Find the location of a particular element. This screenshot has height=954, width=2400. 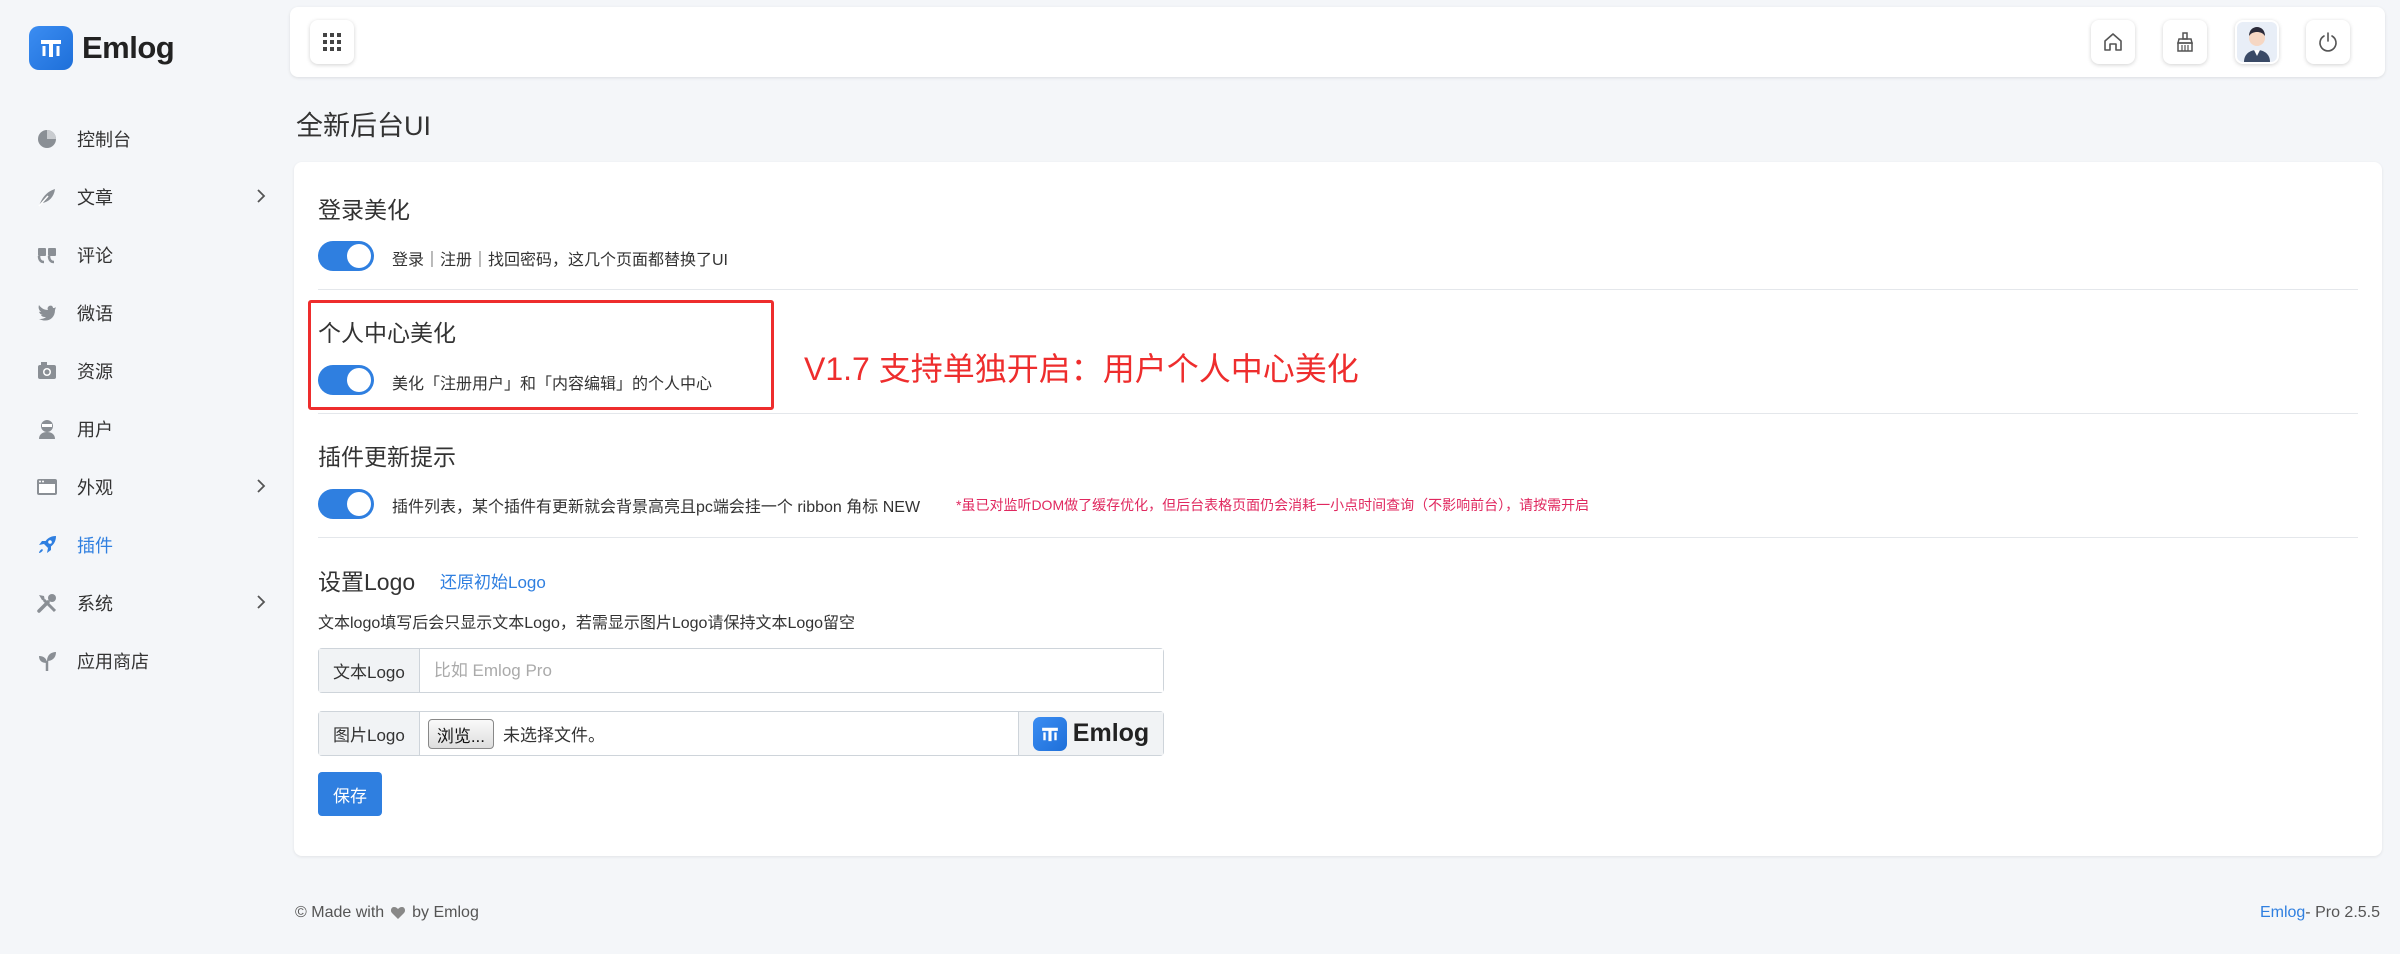

section-title-logo: 设置Logo is located at coordinates (367, 582).